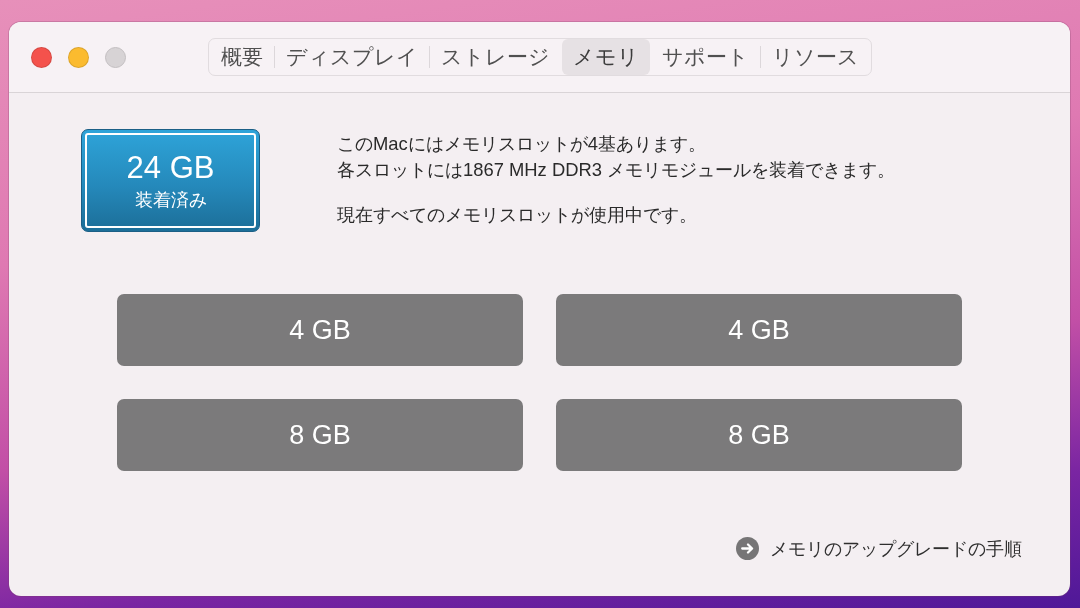  I want to click on memory-caption: 装着済み, so click(170, 200).